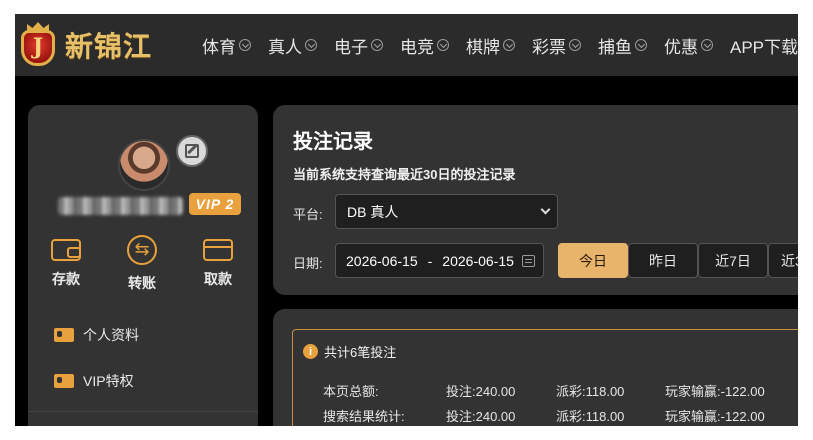 This screenshot has height=440, width=813. I want to click on vip-card-icon, so click(64, 381).